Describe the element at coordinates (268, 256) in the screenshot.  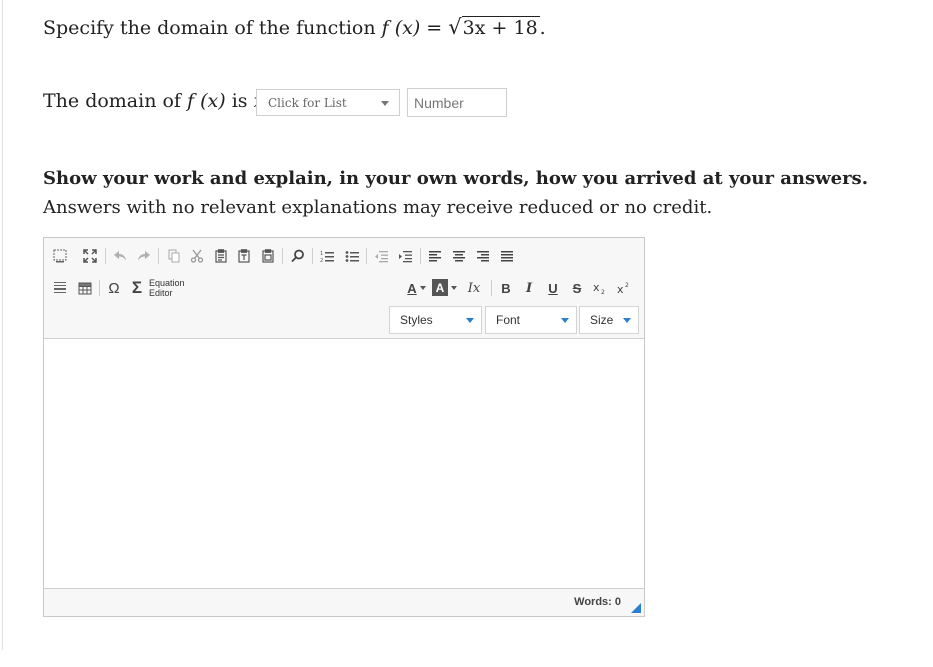
I see `paste-word-icon` at that location.